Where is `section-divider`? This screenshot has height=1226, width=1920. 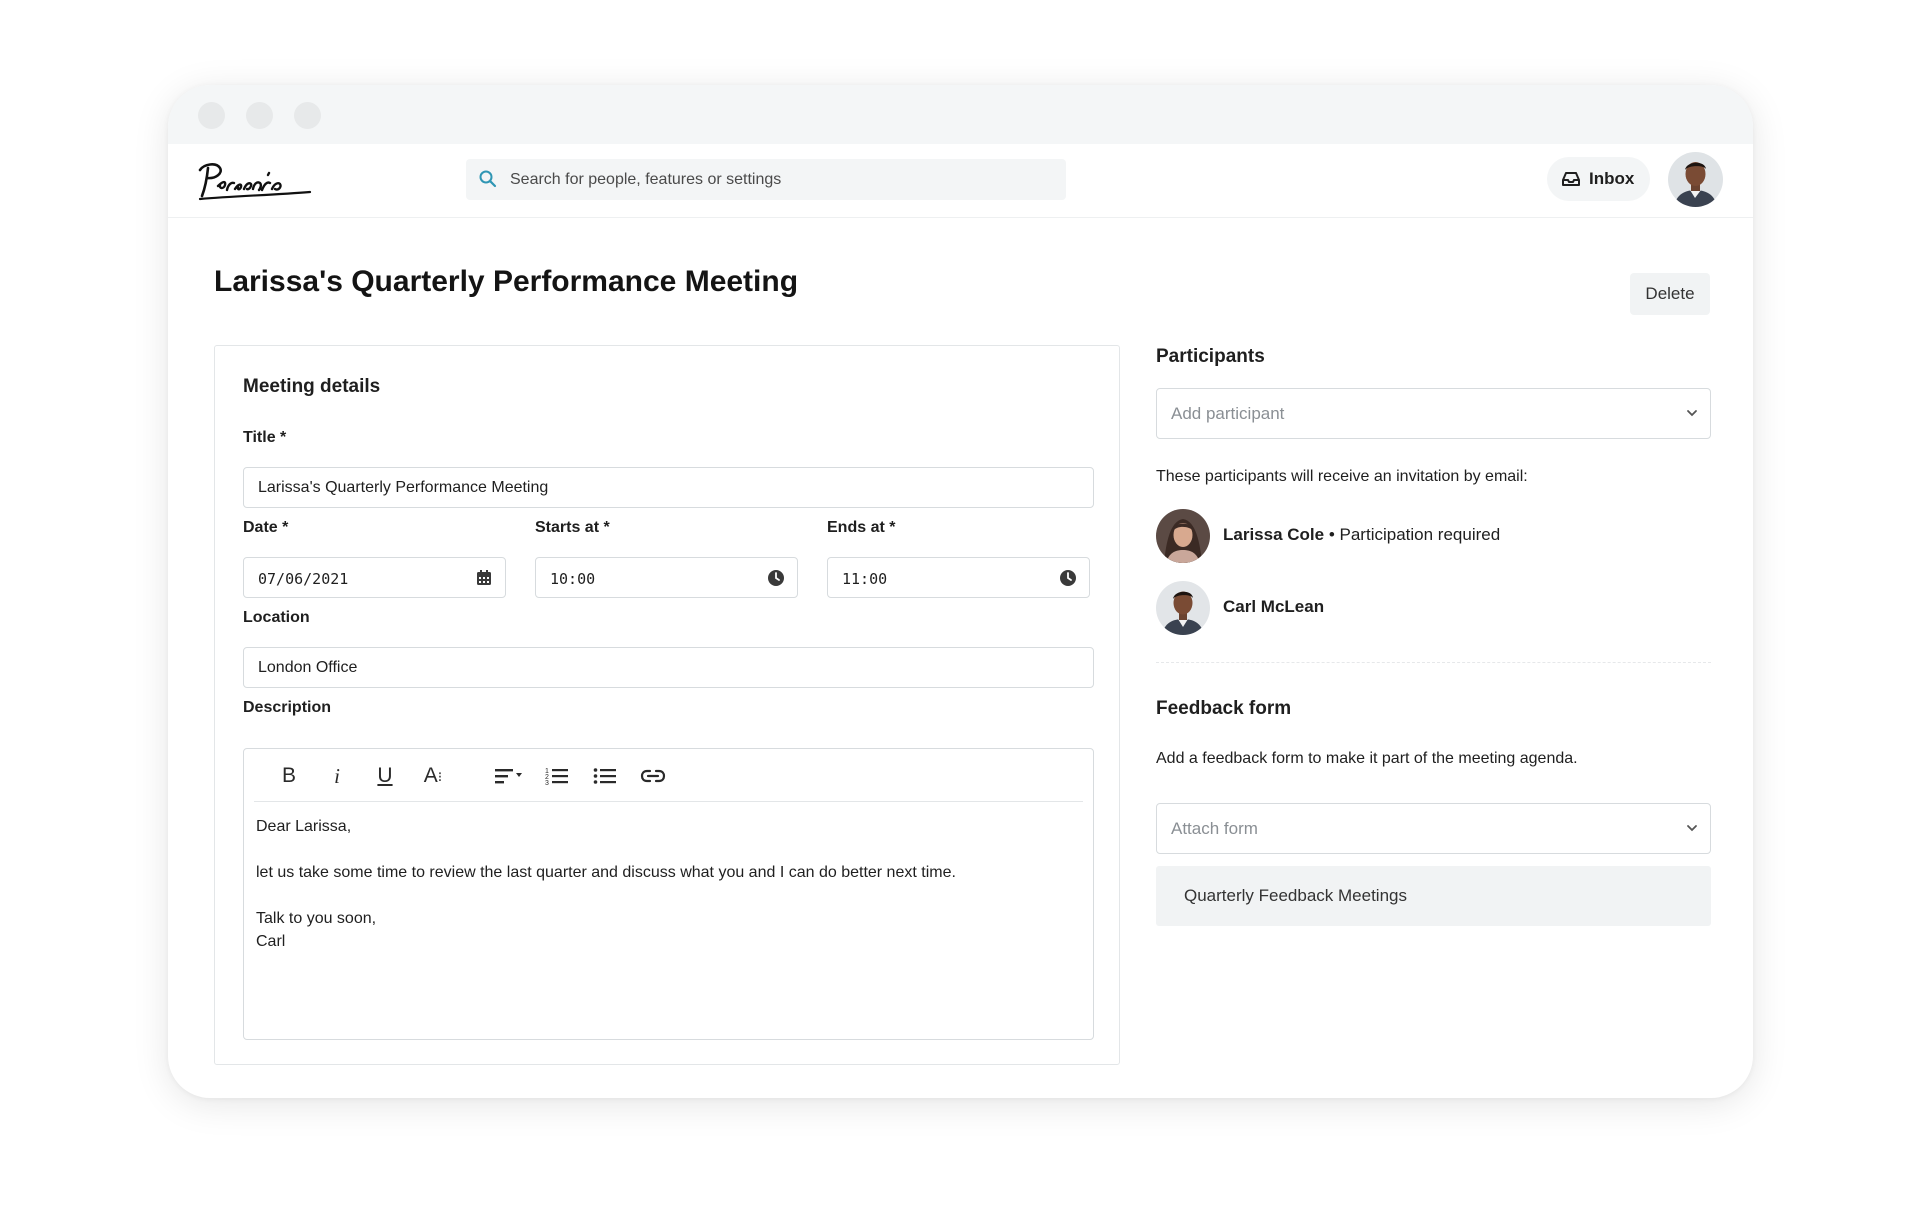 section-divider is located at coordinates (1433, 662).